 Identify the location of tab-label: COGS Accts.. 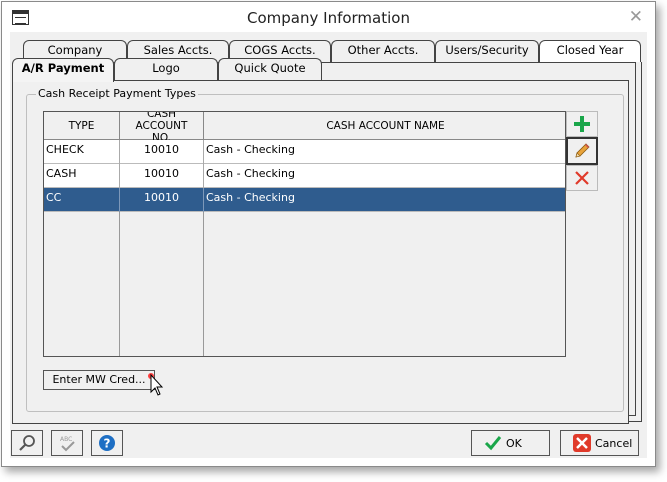
(280, 50).